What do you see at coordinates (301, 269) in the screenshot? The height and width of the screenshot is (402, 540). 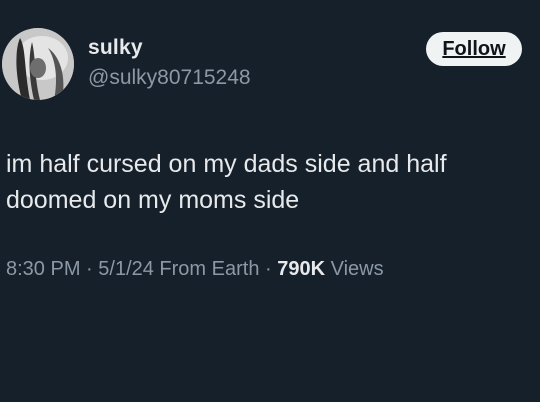 I see `views-count: 790K` at bounding box center [301, 269].